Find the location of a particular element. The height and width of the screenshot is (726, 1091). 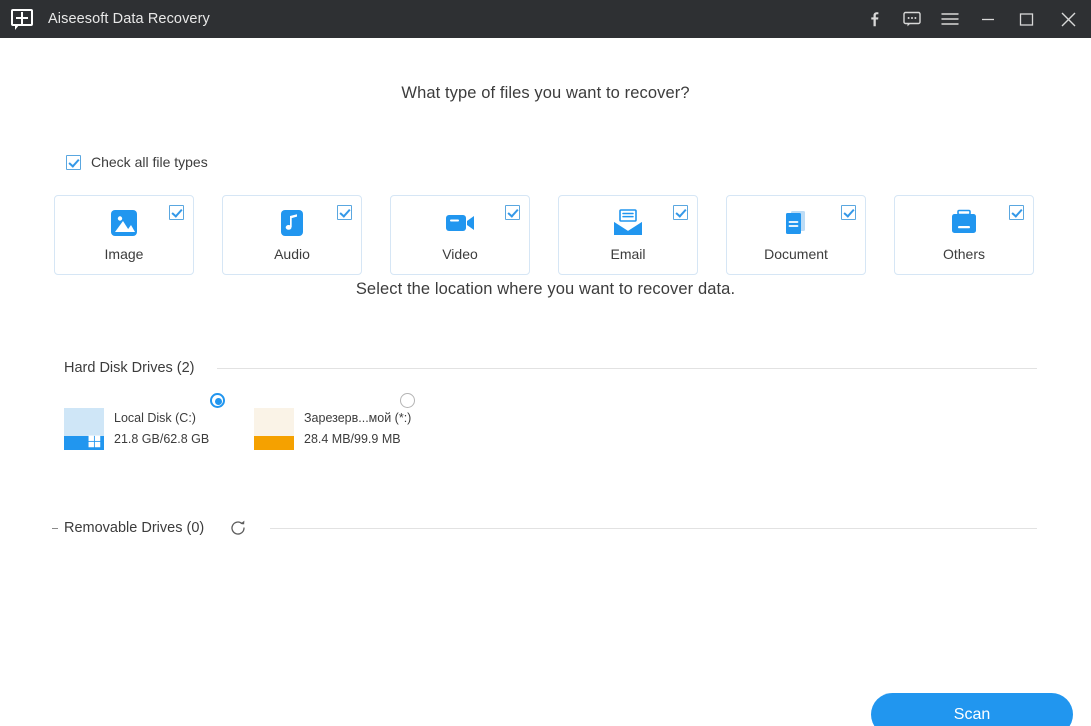

feedback-bubble-icon is located at coordinates (912, 19).